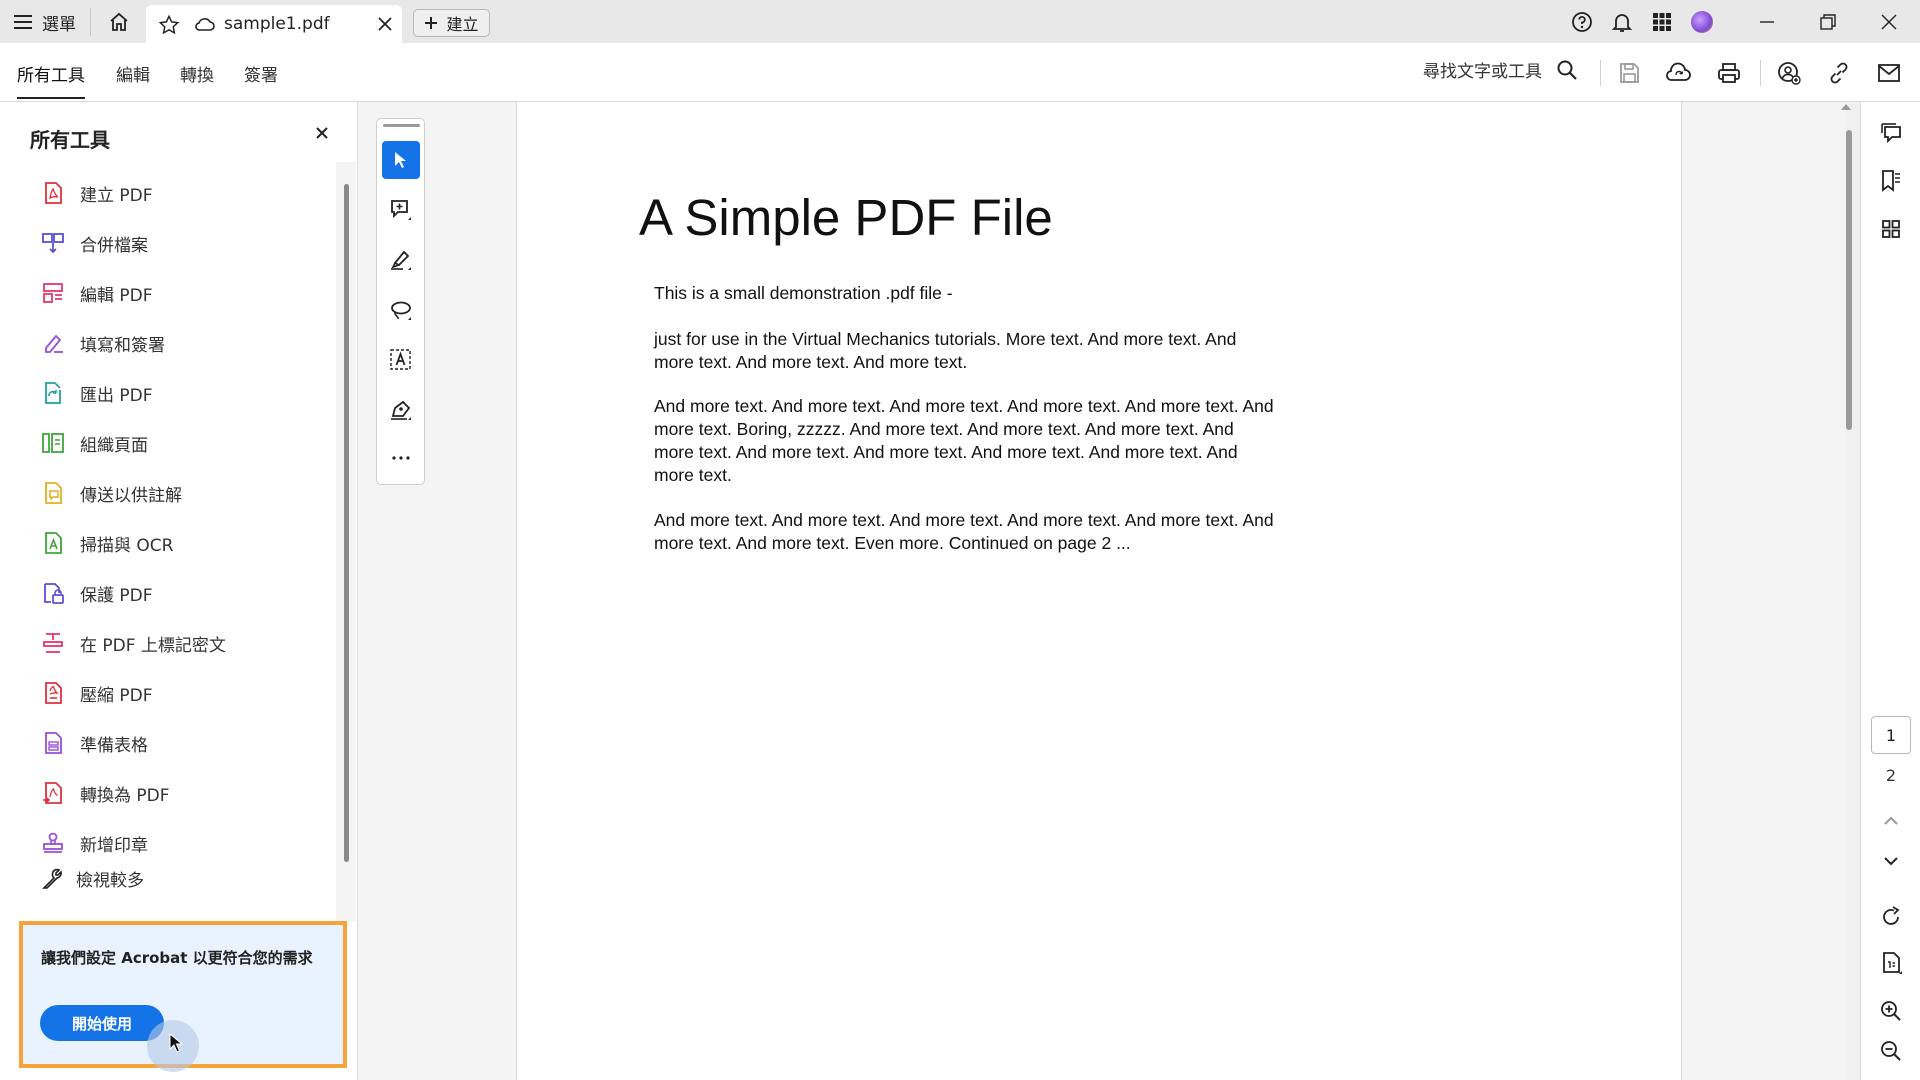 Image resolution: width=1920 pixels, height=1080 pixels. I want to click on panel-scrollbar-thumb, so click(346, 523).